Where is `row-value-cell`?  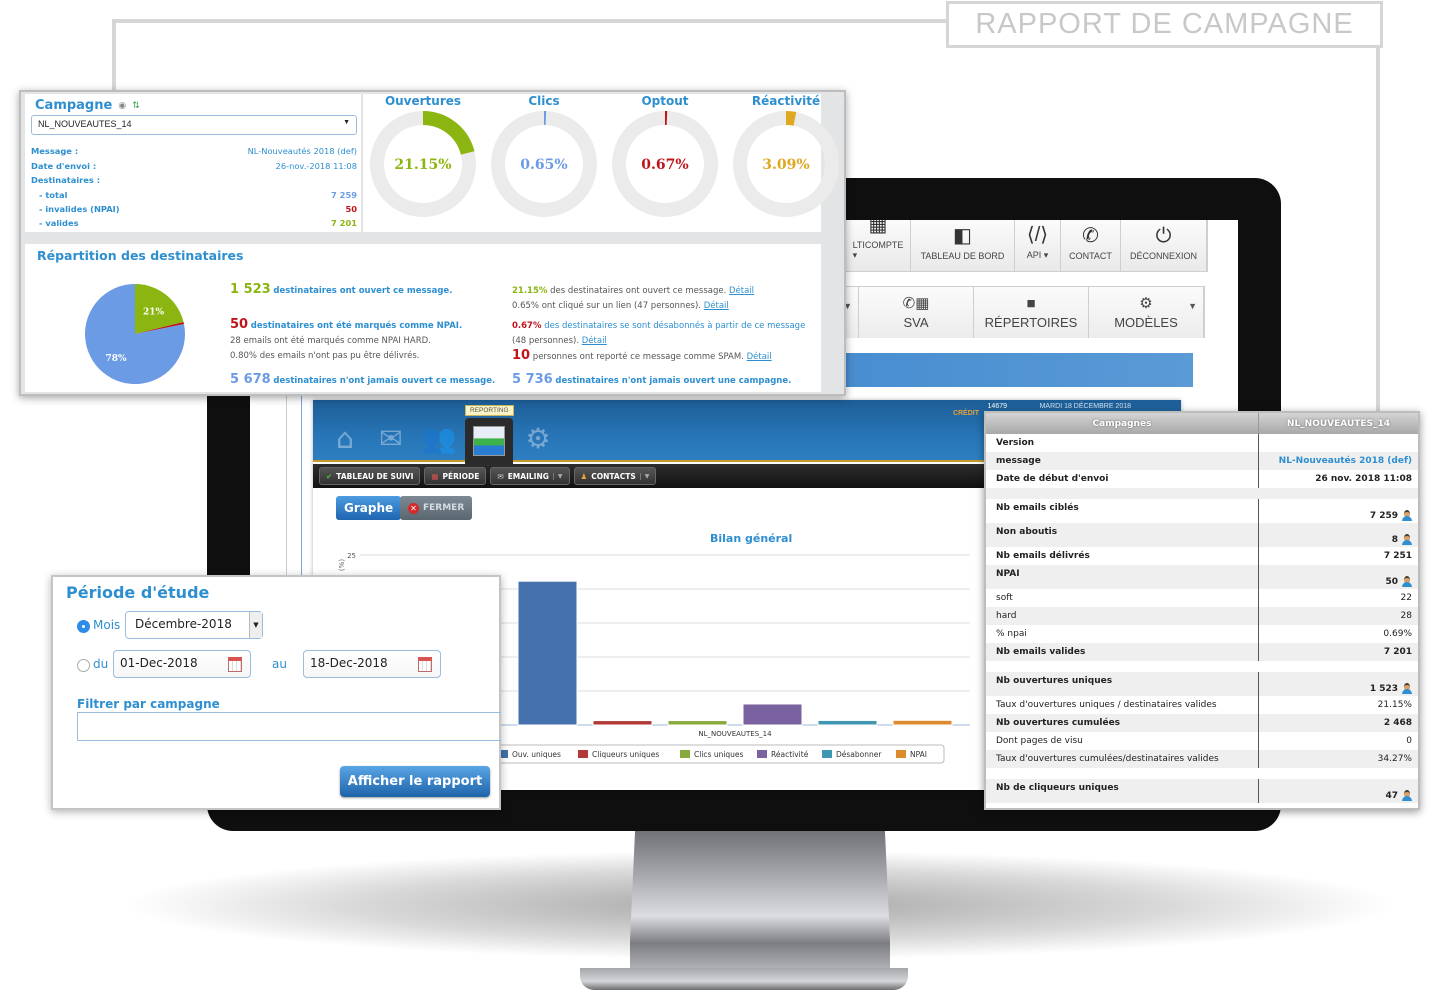 row-value-cell is located at coordinates (1338, 493).